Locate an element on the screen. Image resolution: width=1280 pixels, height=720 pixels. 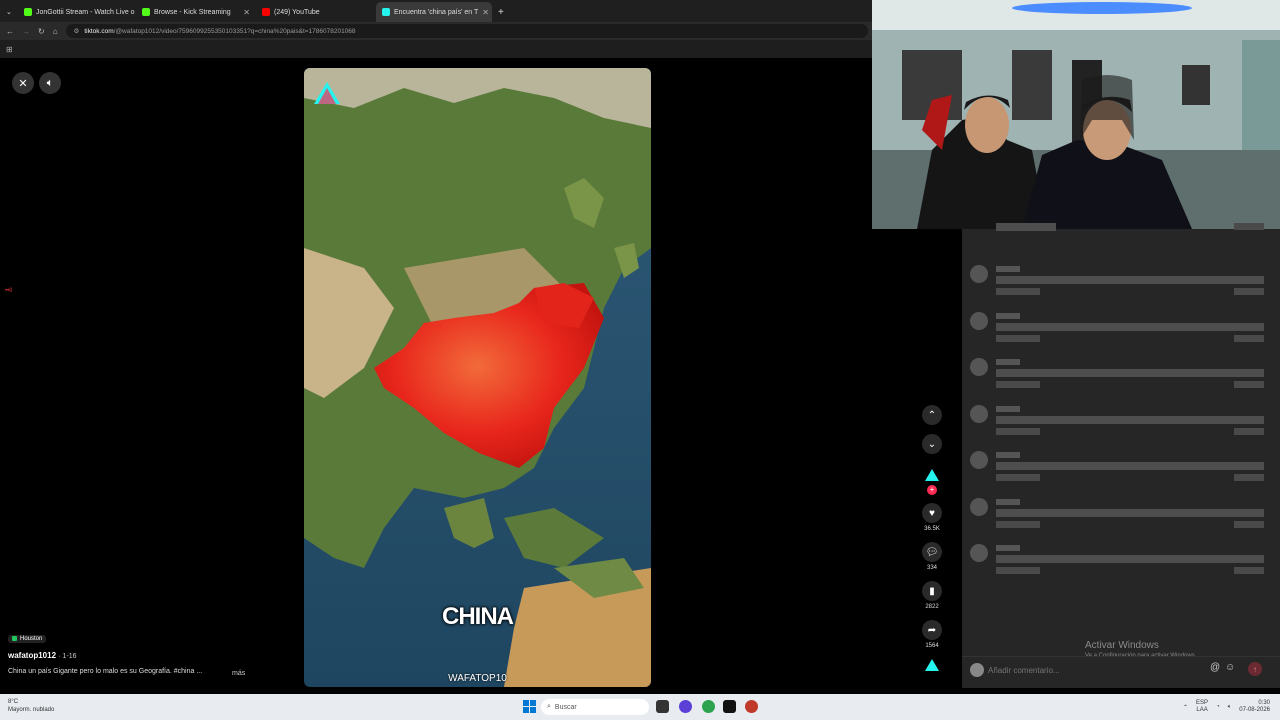
author-name: wafatop1012 is located at coordinates (32, 655).